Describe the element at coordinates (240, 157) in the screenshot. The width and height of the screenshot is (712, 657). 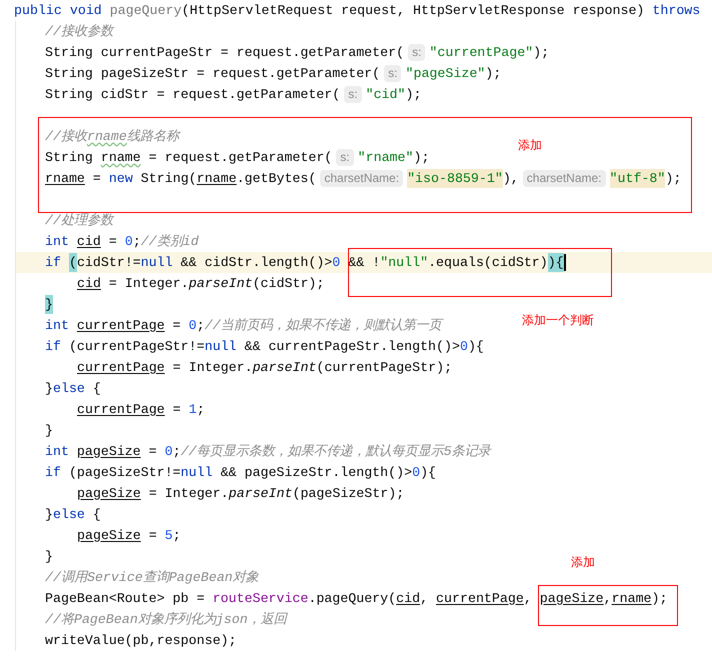
I see `code-text: = request.getParameter(` at that location.